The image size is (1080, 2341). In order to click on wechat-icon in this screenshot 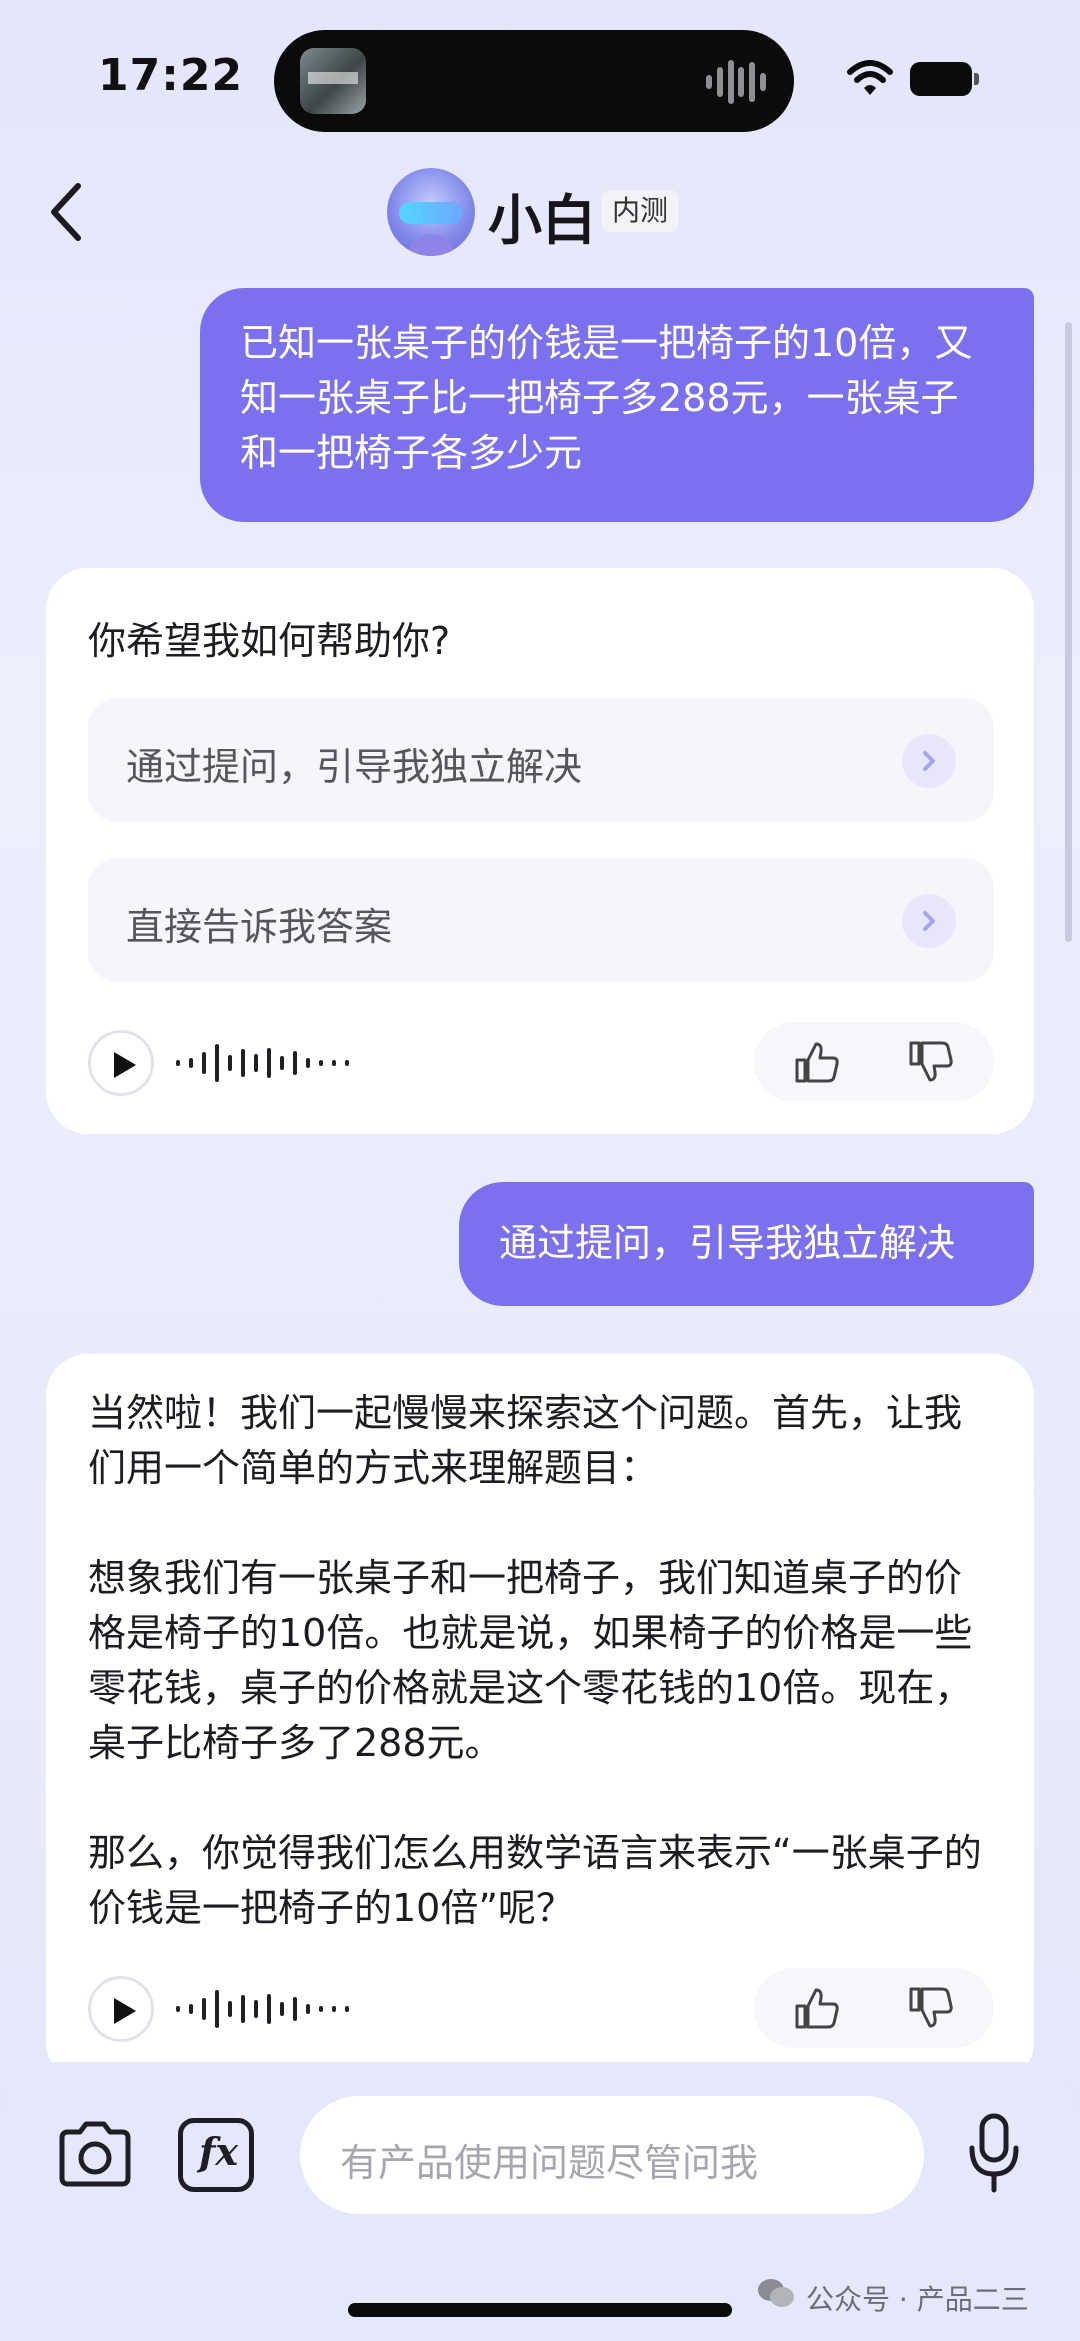, I will do `click(776, 2293)`.